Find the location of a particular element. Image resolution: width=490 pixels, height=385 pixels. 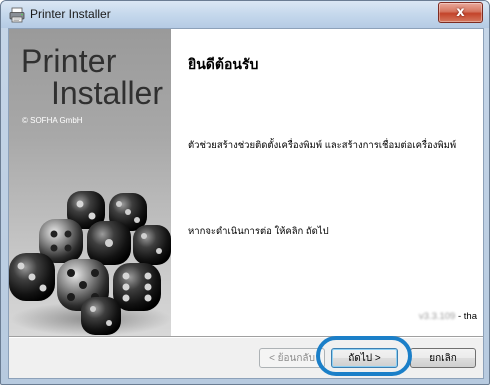

copyright-text: © SOFHA GmbH is located at coordinates (52, 120).